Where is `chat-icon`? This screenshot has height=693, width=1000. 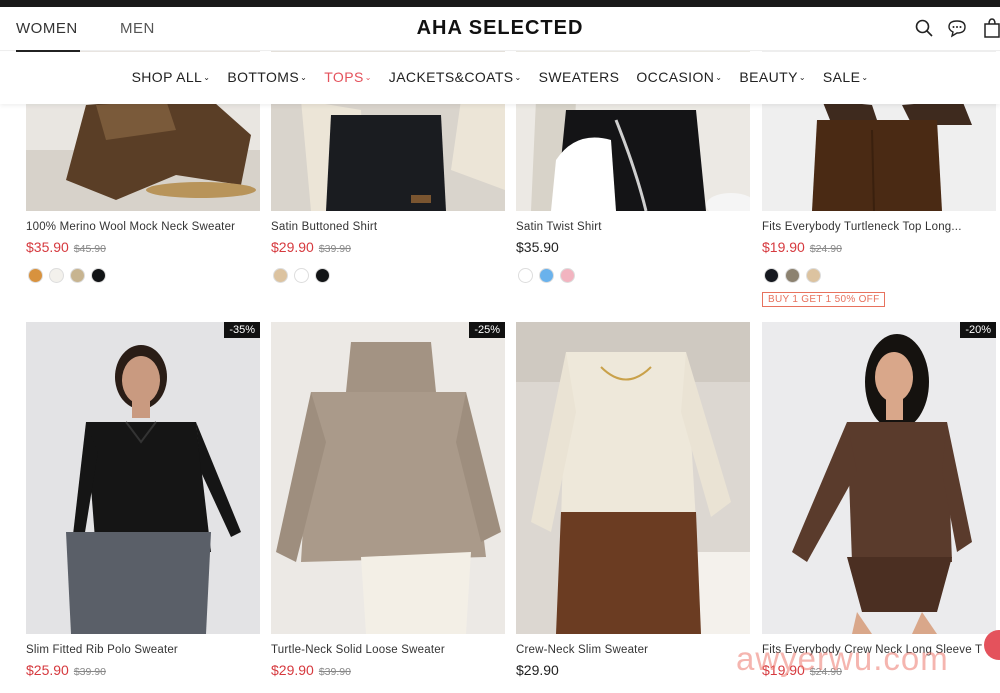 chat-icon is located at coordinates (957, 28).